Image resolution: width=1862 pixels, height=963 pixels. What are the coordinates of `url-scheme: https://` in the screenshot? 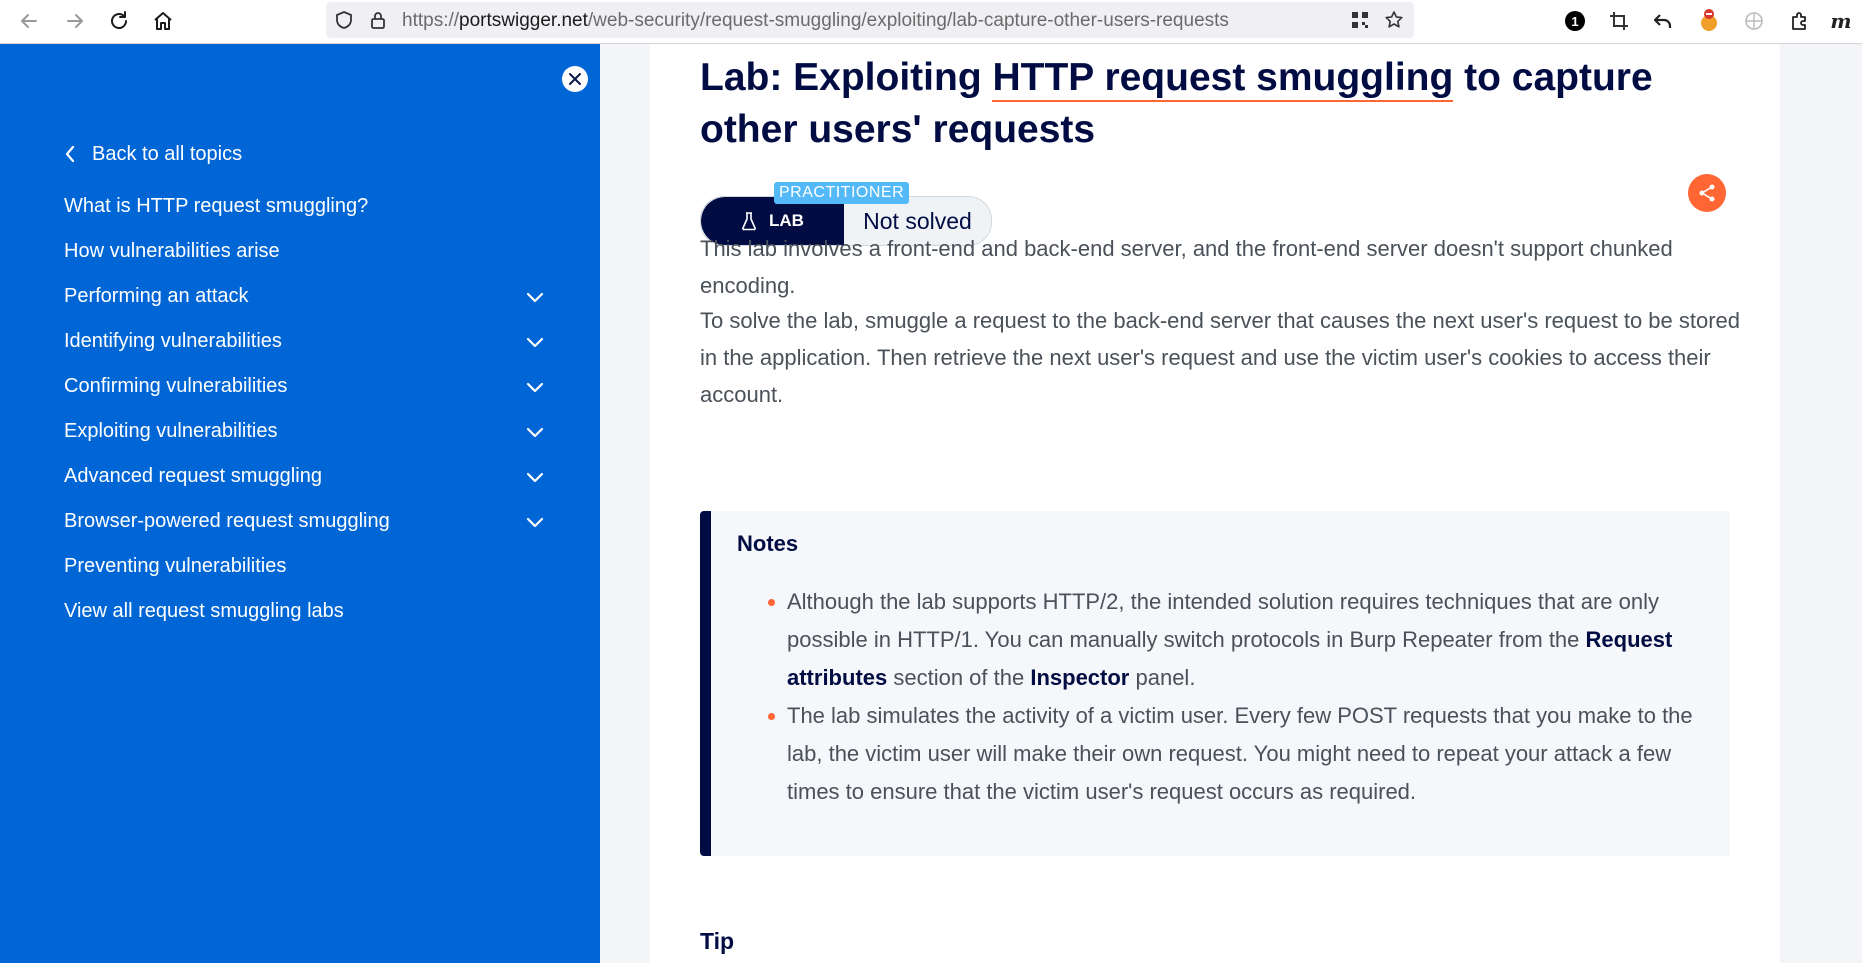 It's located at (431, 20).